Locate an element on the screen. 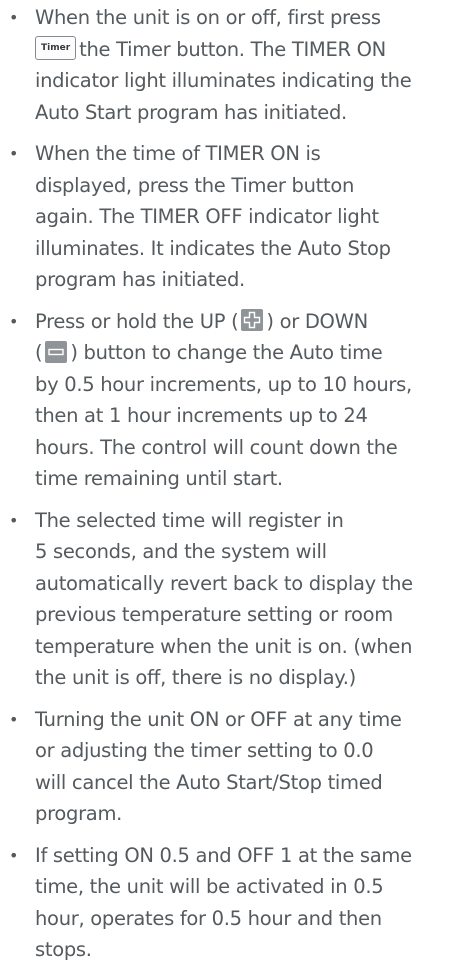 This screenshot has height=966, width=462. text-fragment: ) or DOWN is located at coordinates (317, 321).